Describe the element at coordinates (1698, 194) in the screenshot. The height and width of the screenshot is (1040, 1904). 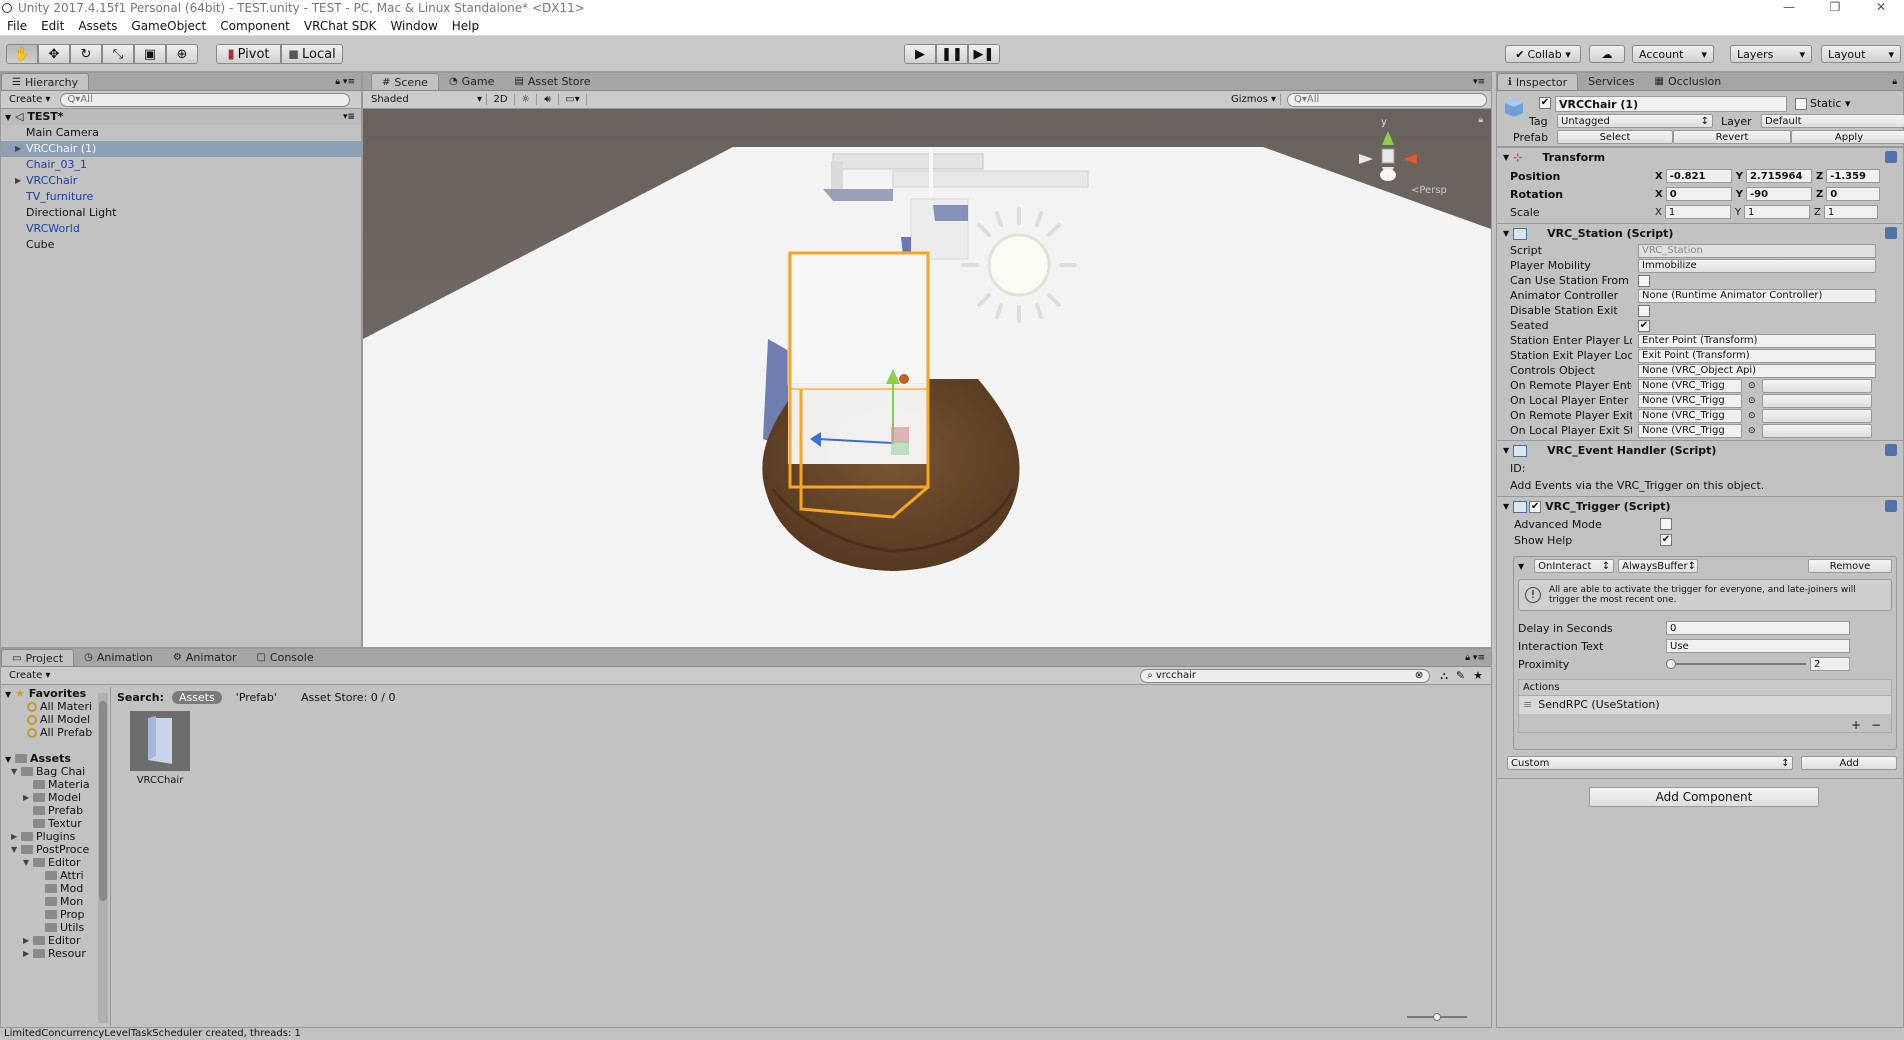
I see `rotation-x-field: 0` at that location.